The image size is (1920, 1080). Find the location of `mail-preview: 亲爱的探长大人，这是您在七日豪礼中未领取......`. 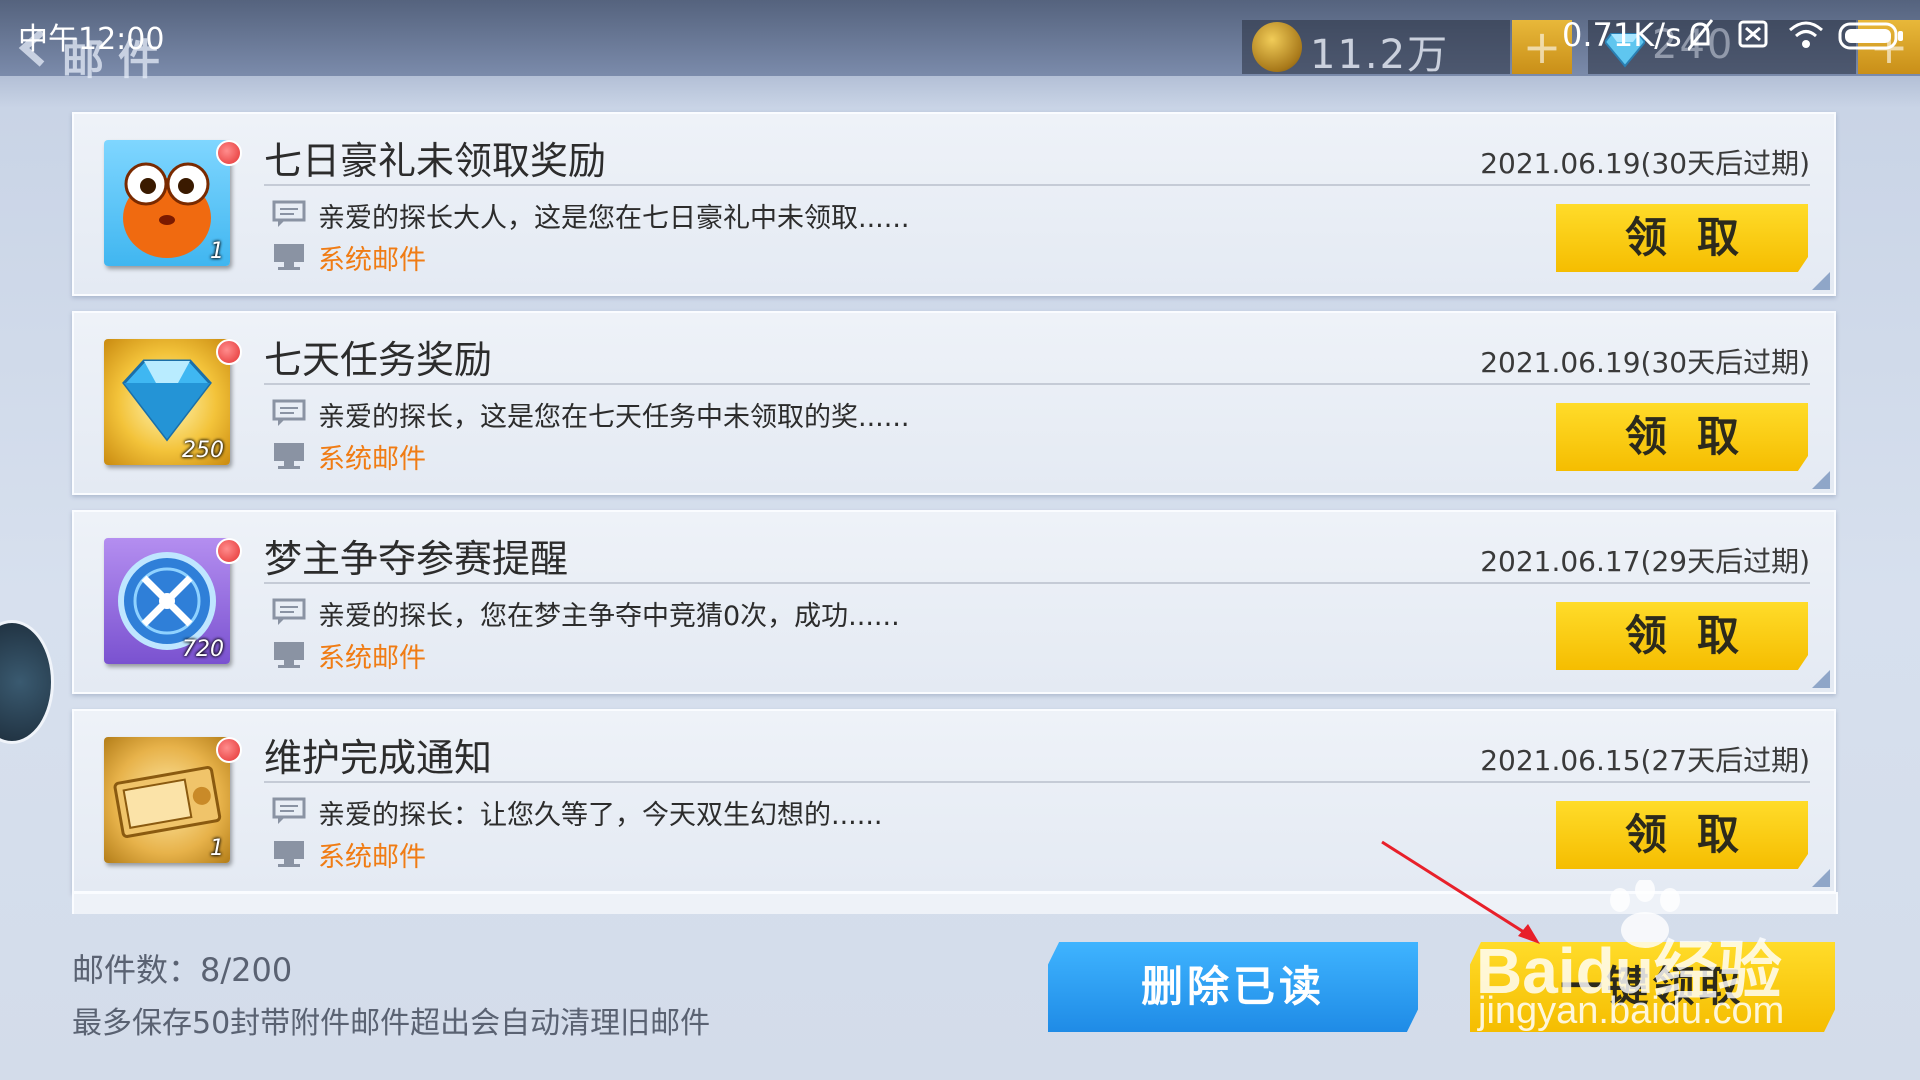

mail-preview: 亲爱的探长大人，这是您在七日豪礼中未领取...... is located at coordinates (614, 218).